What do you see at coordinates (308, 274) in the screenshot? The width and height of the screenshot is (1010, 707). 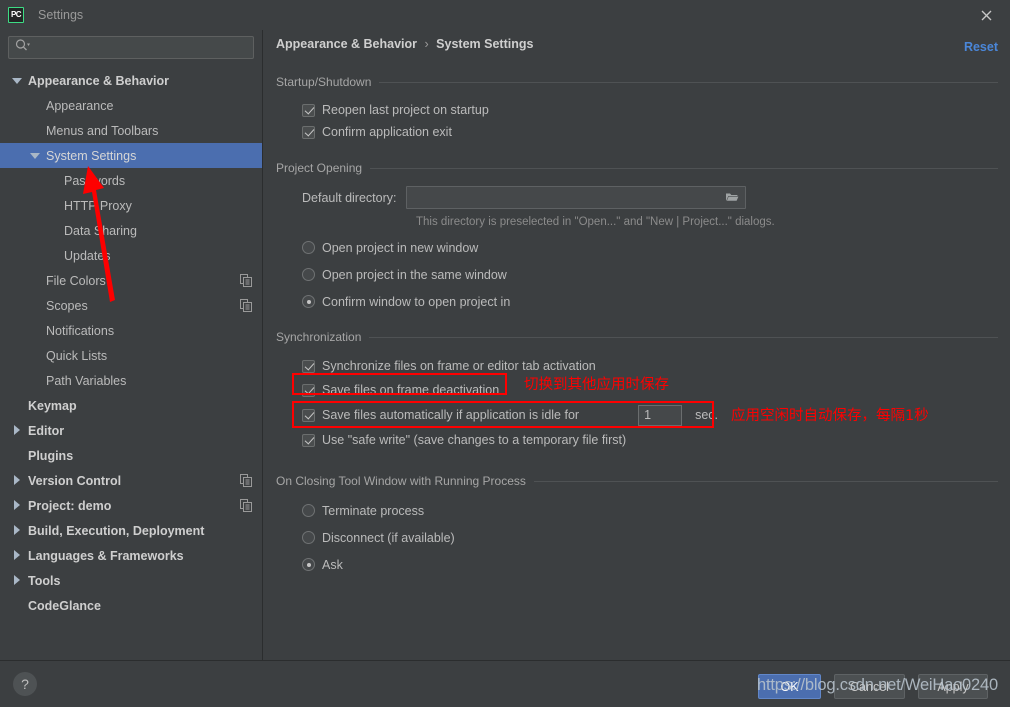 I see `radio-open-project-same-window` at bounding box center [308, 274].